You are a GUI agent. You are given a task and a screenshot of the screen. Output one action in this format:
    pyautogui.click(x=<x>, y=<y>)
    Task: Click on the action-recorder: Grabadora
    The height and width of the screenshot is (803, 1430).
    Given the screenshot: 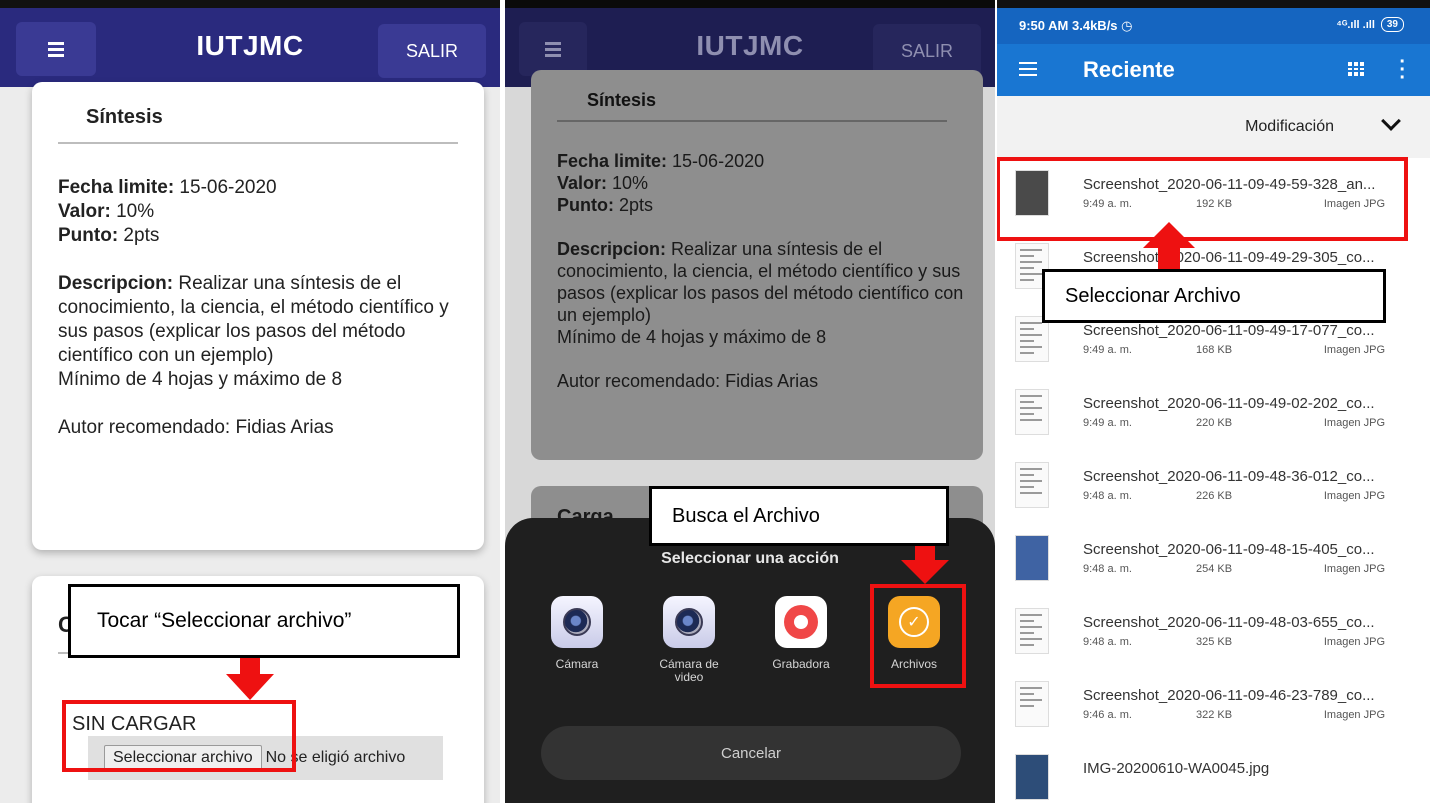 What is the action you would take?
    pyautogui.click(x=801, y=633)
    